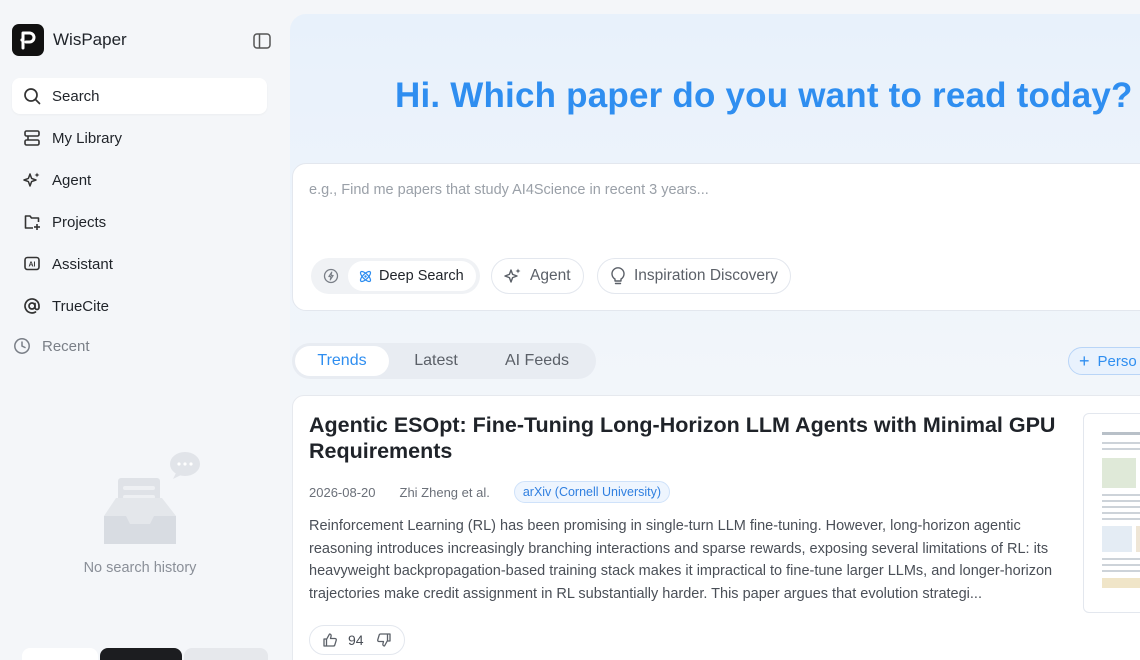 The height and width of the screenshot is (660, 1140). What do you see at coordinates (384, 640) in the screenshot?
I see `thumbs-down-icon` at bounding box center [384, 640].